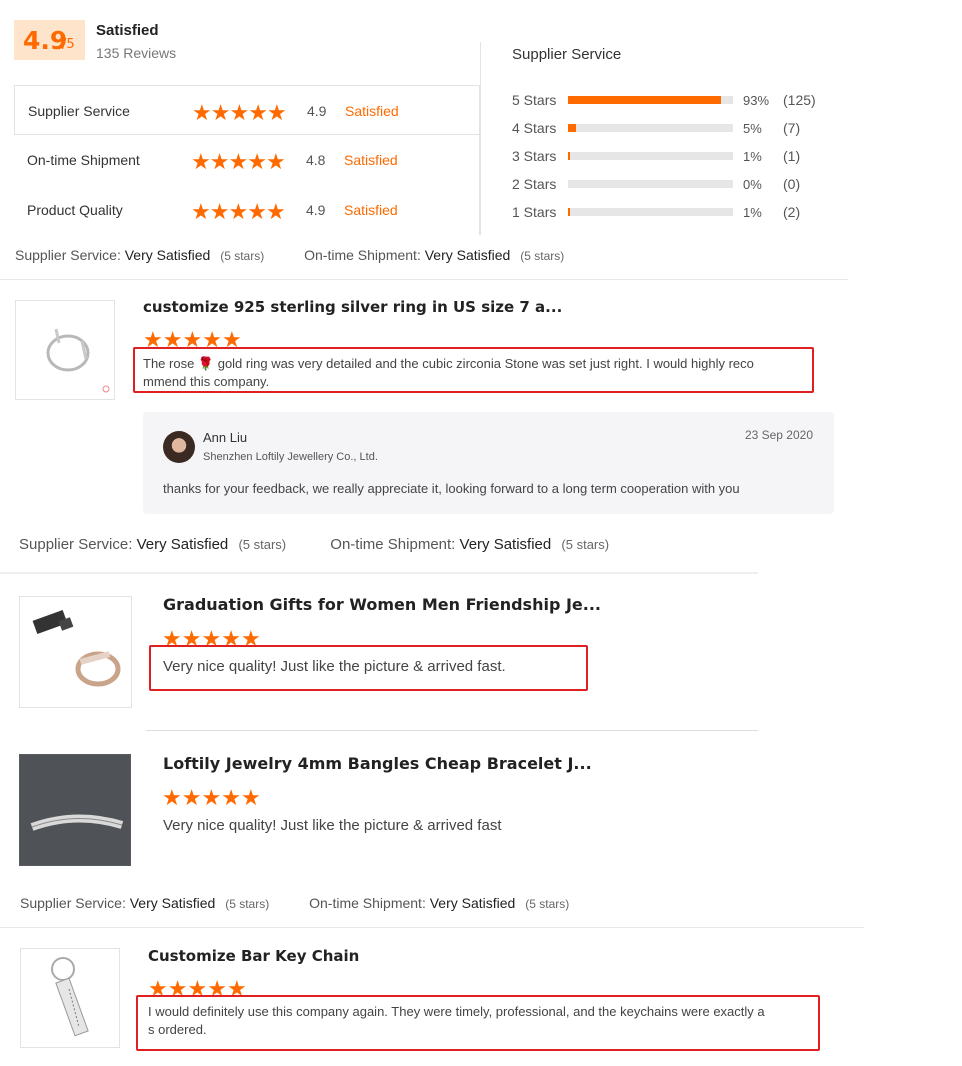  Describe the element at coordinates (253, 956) in the screenshot. I see `product-title: Customize Bar Key Chain` at that location.